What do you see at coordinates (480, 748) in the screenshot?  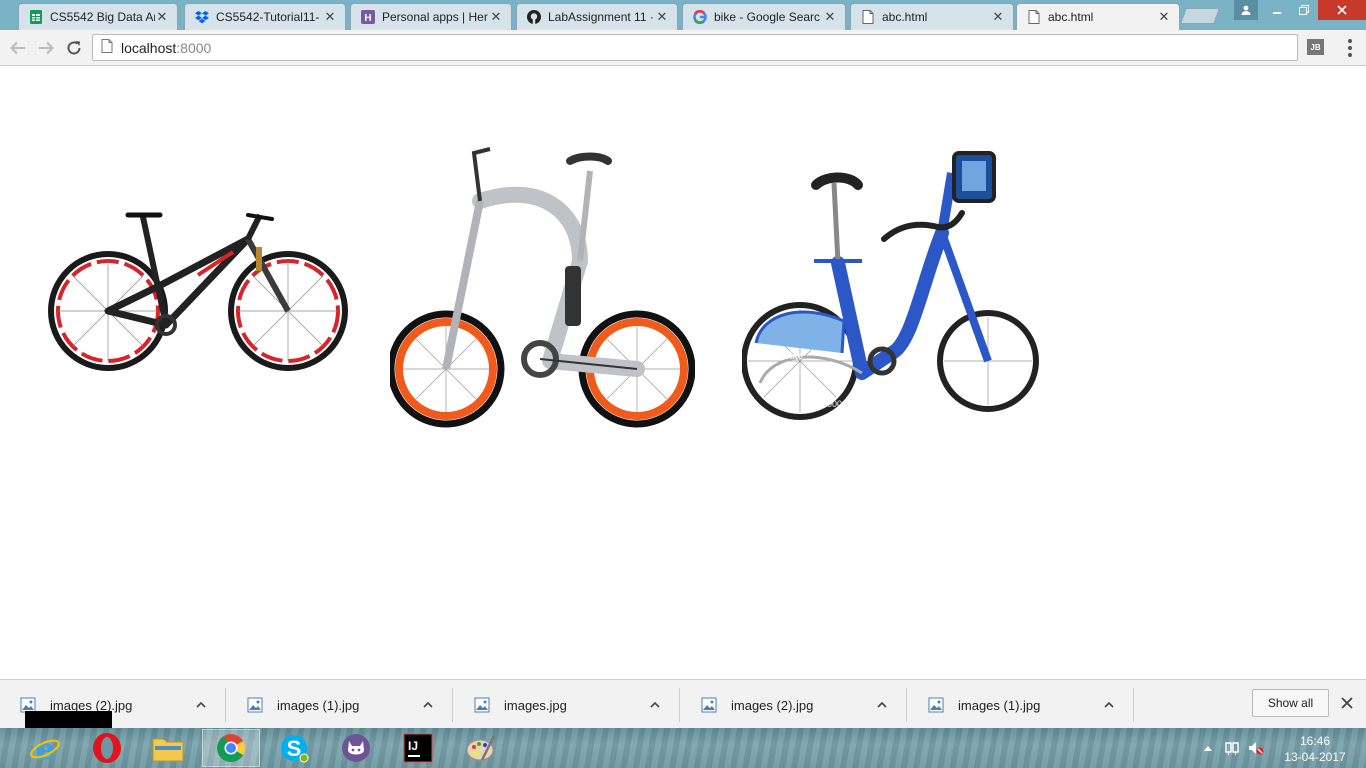 I see `paint-icon` at bounding box center [480, 748].